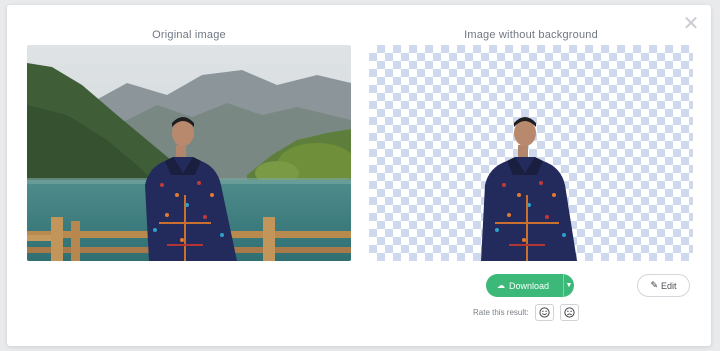 The height and width of the screenshot is (351, 720). I want to click on download-main: ☁ Download, so click(524, 285).